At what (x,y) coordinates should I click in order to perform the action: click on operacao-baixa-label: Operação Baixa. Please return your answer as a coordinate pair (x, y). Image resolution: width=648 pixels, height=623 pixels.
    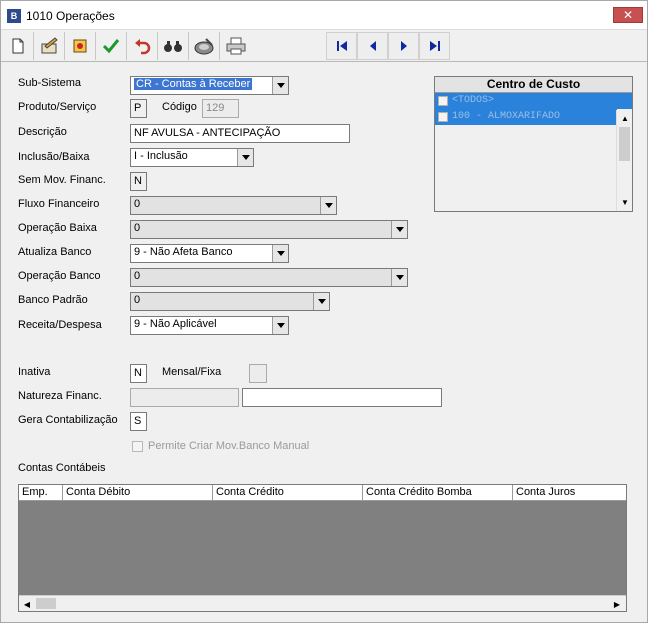
    Looking at the image, I should click on (57, 228).